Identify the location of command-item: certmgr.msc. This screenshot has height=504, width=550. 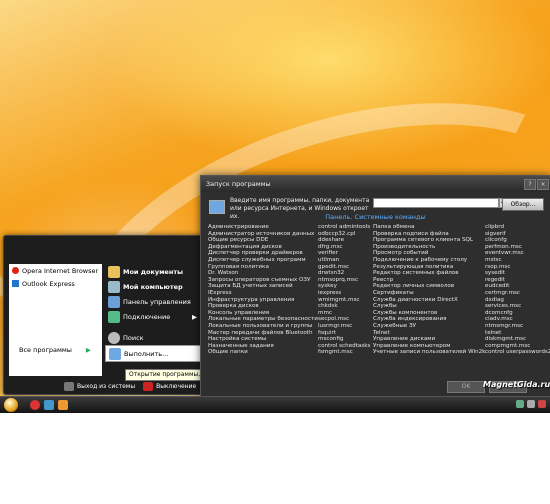
(515, 293).